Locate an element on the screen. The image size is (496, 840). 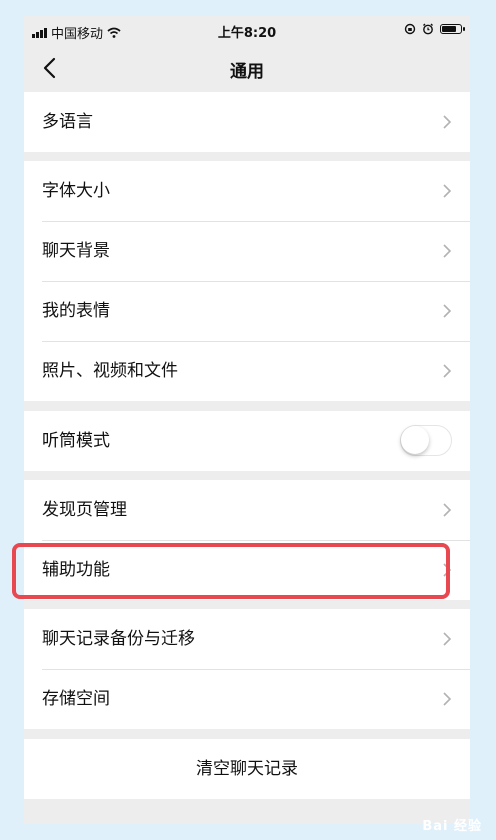
clear-chat-history-label: 清空聊天记录 is located at coordinates (247, 769).